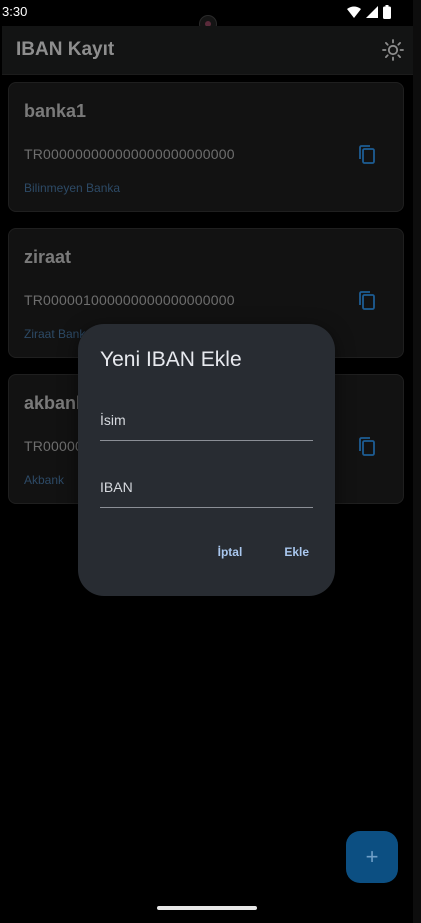  I want to click on add-iban-fab: +, so click(372, 857).